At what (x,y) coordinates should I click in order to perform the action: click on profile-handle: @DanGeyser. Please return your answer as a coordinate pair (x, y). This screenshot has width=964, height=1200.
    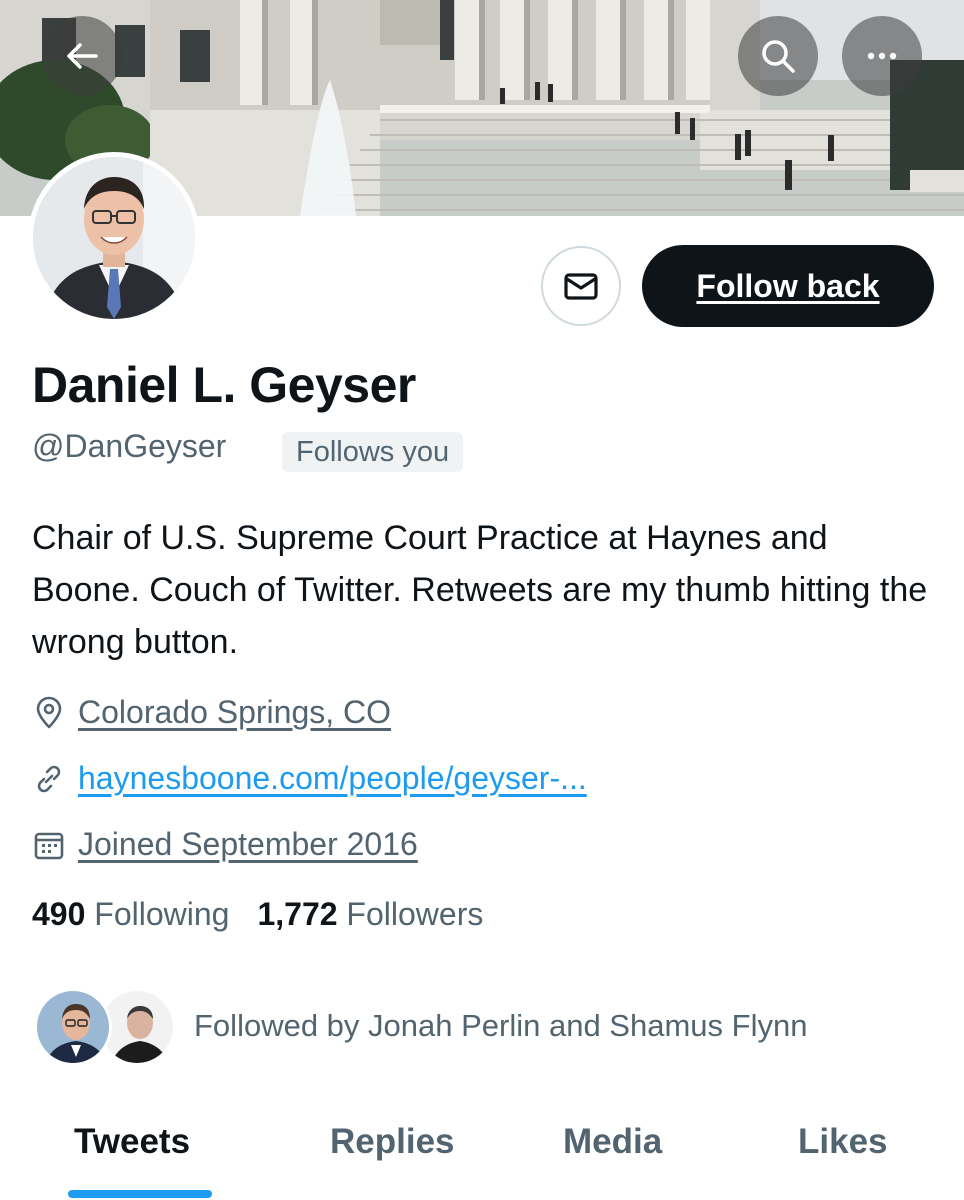
    Looking at the image, I should click on (129, 446).